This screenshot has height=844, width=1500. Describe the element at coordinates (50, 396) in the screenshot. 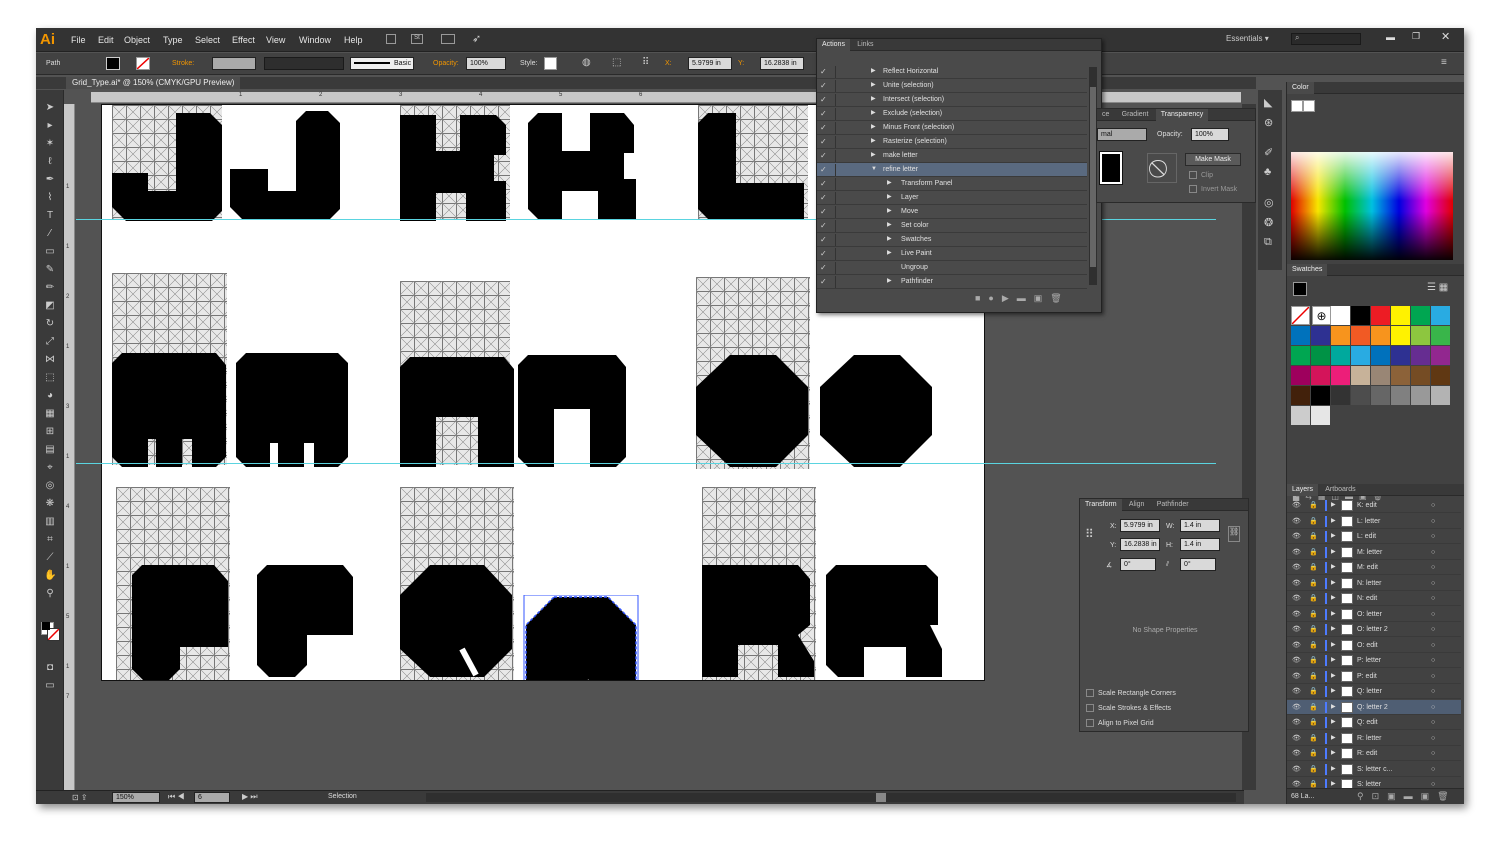

I see `shape-builder-tool-icon: ◕` at that location.